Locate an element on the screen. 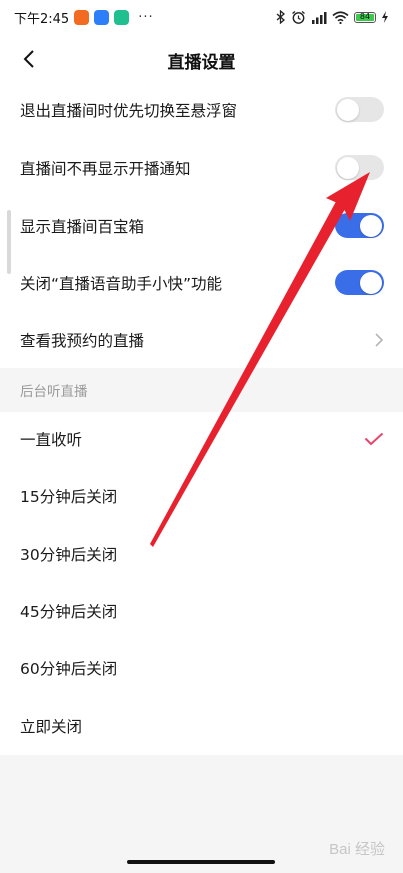  option-30-minutes: 30分钟后关闭 is located at coordinates (201, 553).